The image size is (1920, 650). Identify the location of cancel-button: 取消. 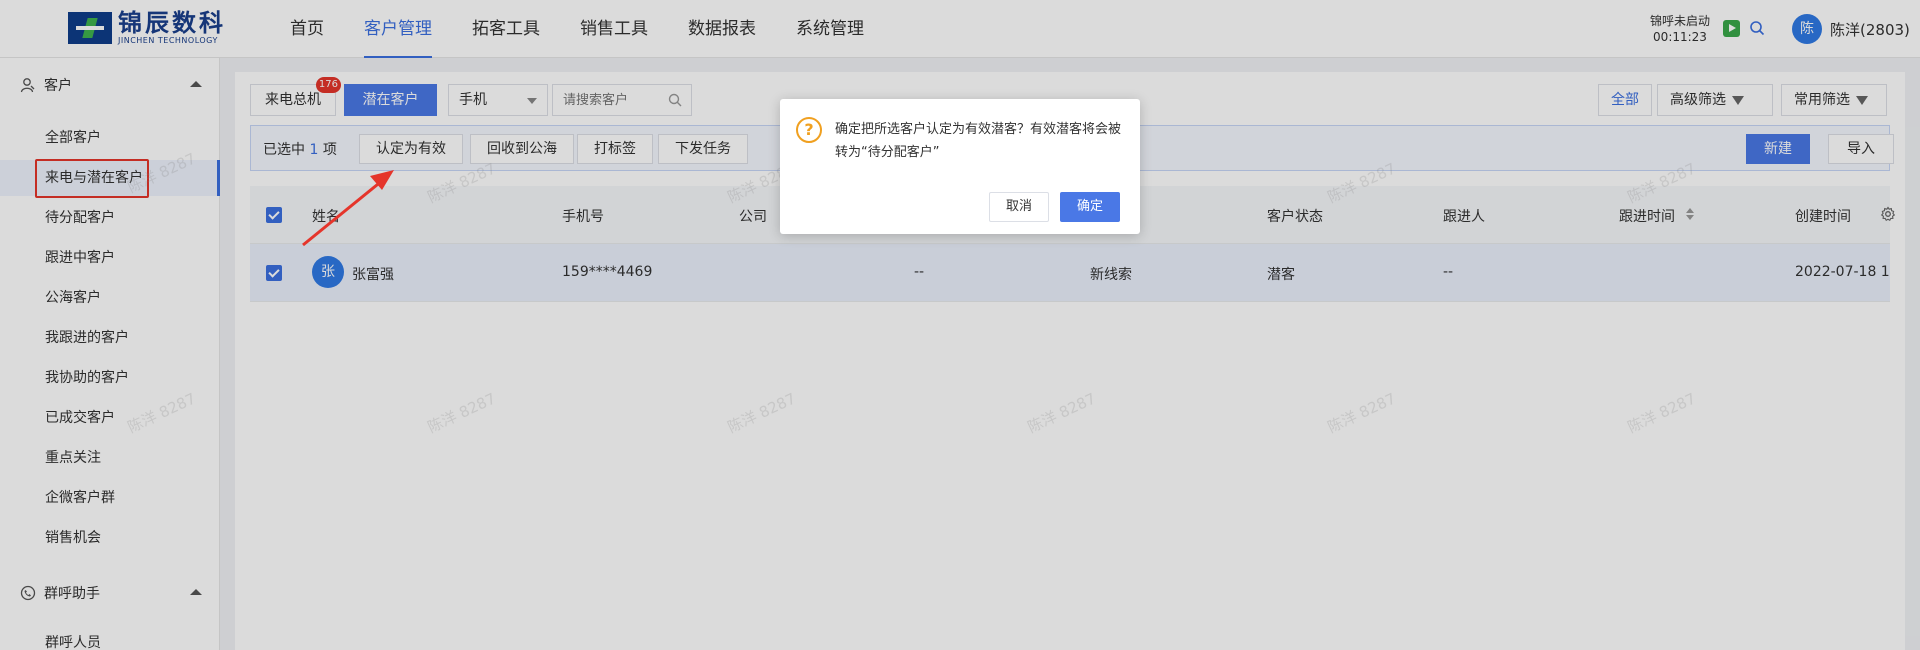
(1019, 207).